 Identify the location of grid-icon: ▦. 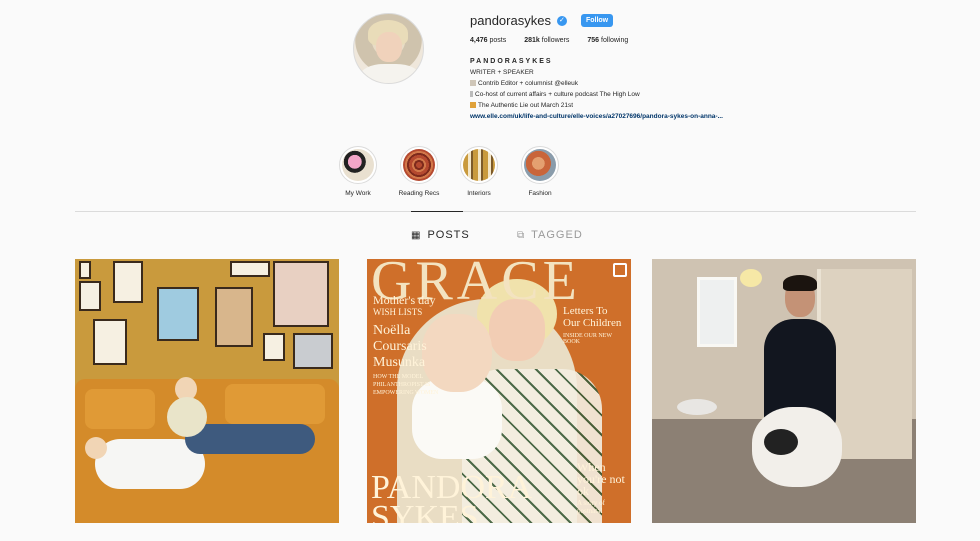
(416, 235).